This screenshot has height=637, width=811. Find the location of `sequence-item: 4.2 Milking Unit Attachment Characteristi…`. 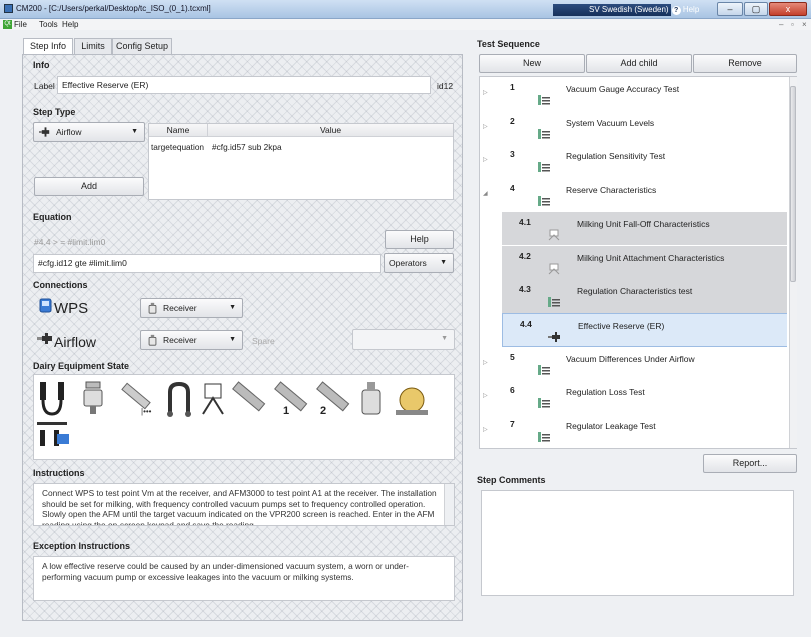

sequence-item: 4.2 Milking Unit Attachment Characteristi… is located at coordinates (644, 262).